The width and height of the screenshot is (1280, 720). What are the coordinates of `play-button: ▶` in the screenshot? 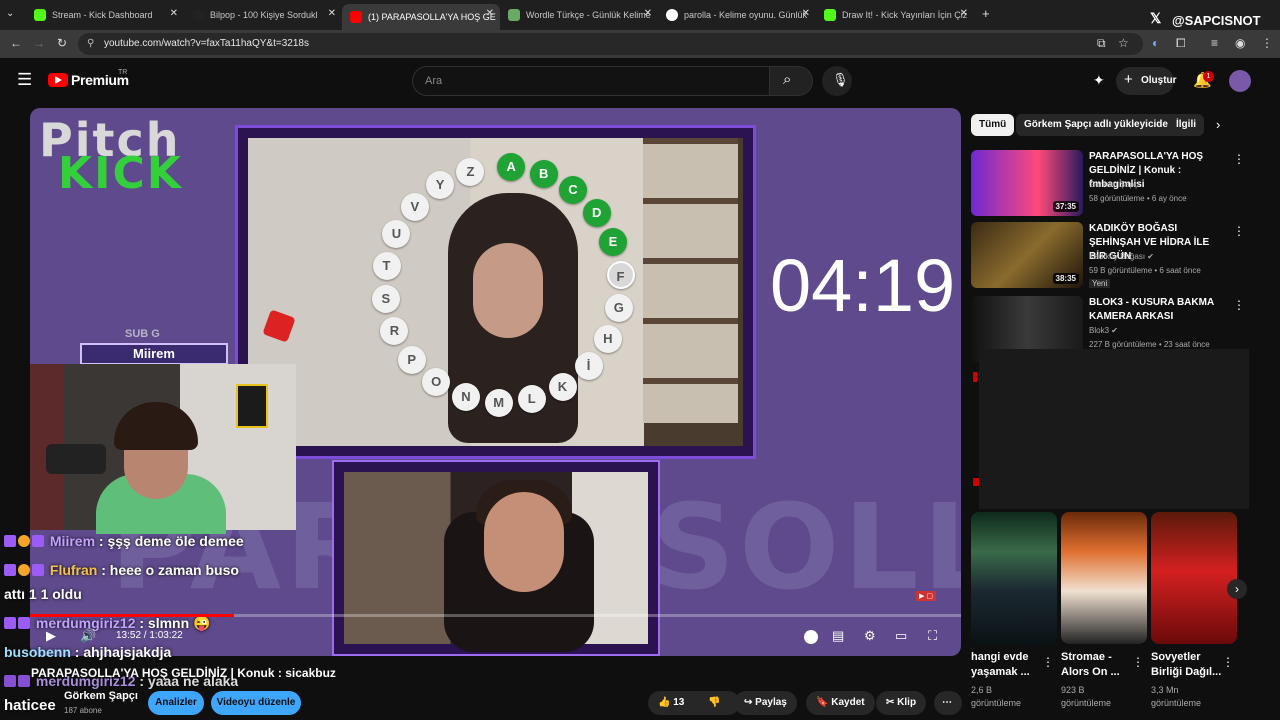 It's located at (51, 636).